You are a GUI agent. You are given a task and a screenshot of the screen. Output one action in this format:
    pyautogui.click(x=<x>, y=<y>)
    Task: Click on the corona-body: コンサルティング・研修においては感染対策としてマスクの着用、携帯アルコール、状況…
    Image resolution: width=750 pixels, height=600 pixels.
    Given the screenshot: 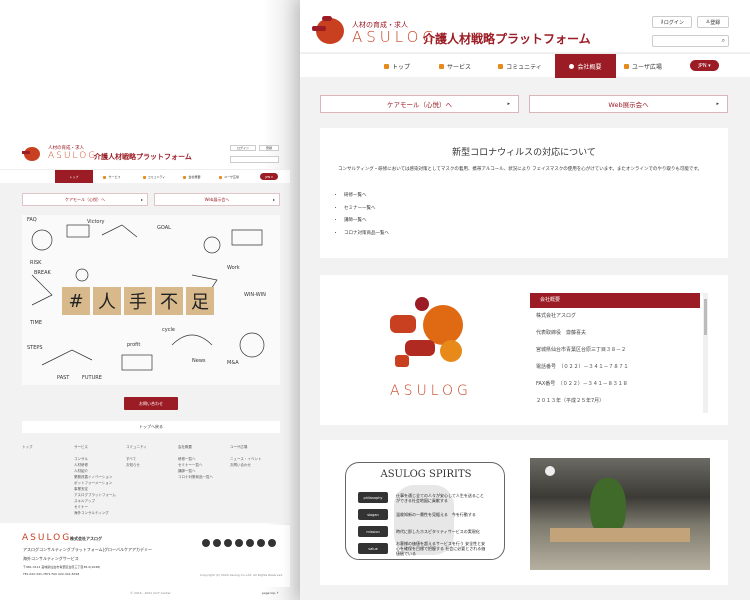 What is the action you would take?
    pyautogui.click(x=520, y=169)
    